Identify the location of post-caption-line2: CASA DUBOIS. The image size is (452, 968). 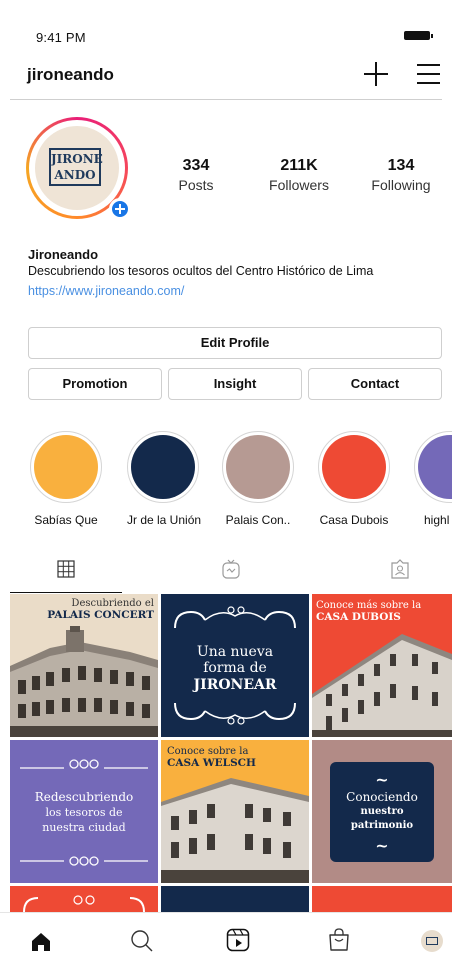
(358, 617).